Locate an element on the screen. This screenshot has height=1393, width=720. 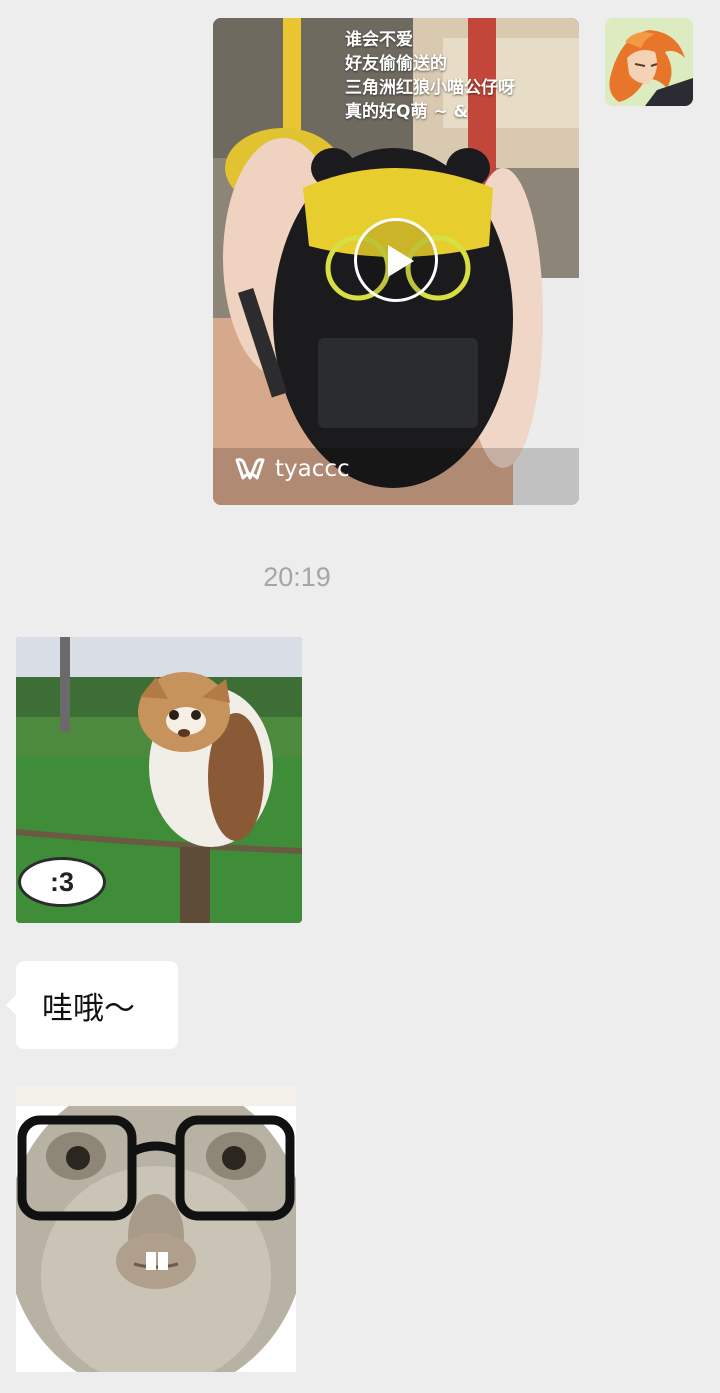
watermark-logo-icon is located at coordinates (250, 469).